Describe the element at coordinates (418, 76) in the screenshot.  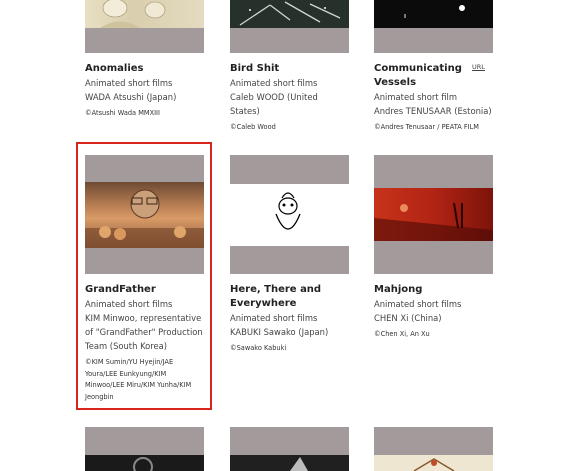
I see `card-title: Communicating Vessels` at that location.